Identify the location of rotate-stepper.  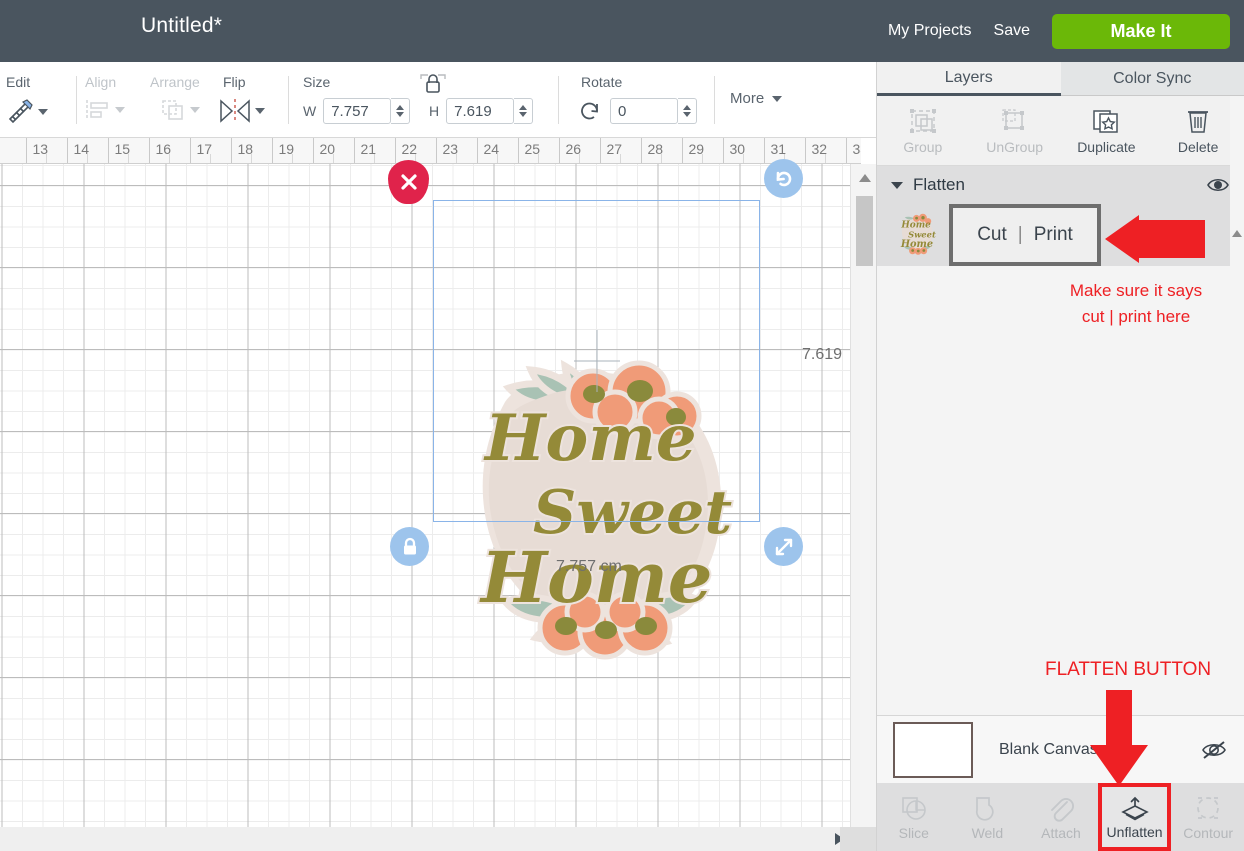
(687, 111).